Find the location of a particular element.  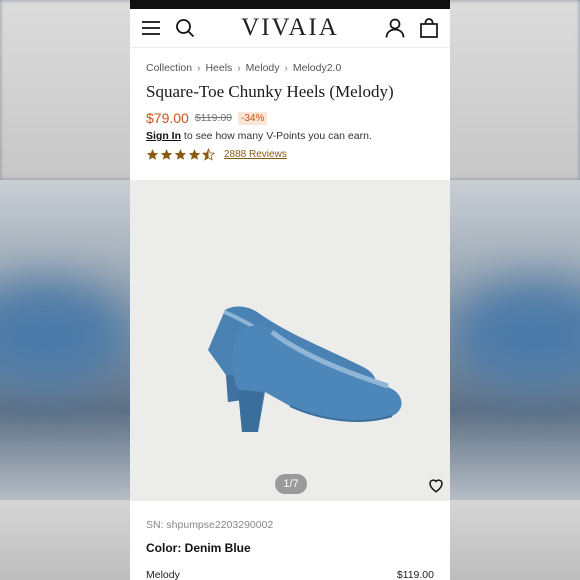

points-text: to see how many V-Points you can earn. is located at coordinates (276, 136).